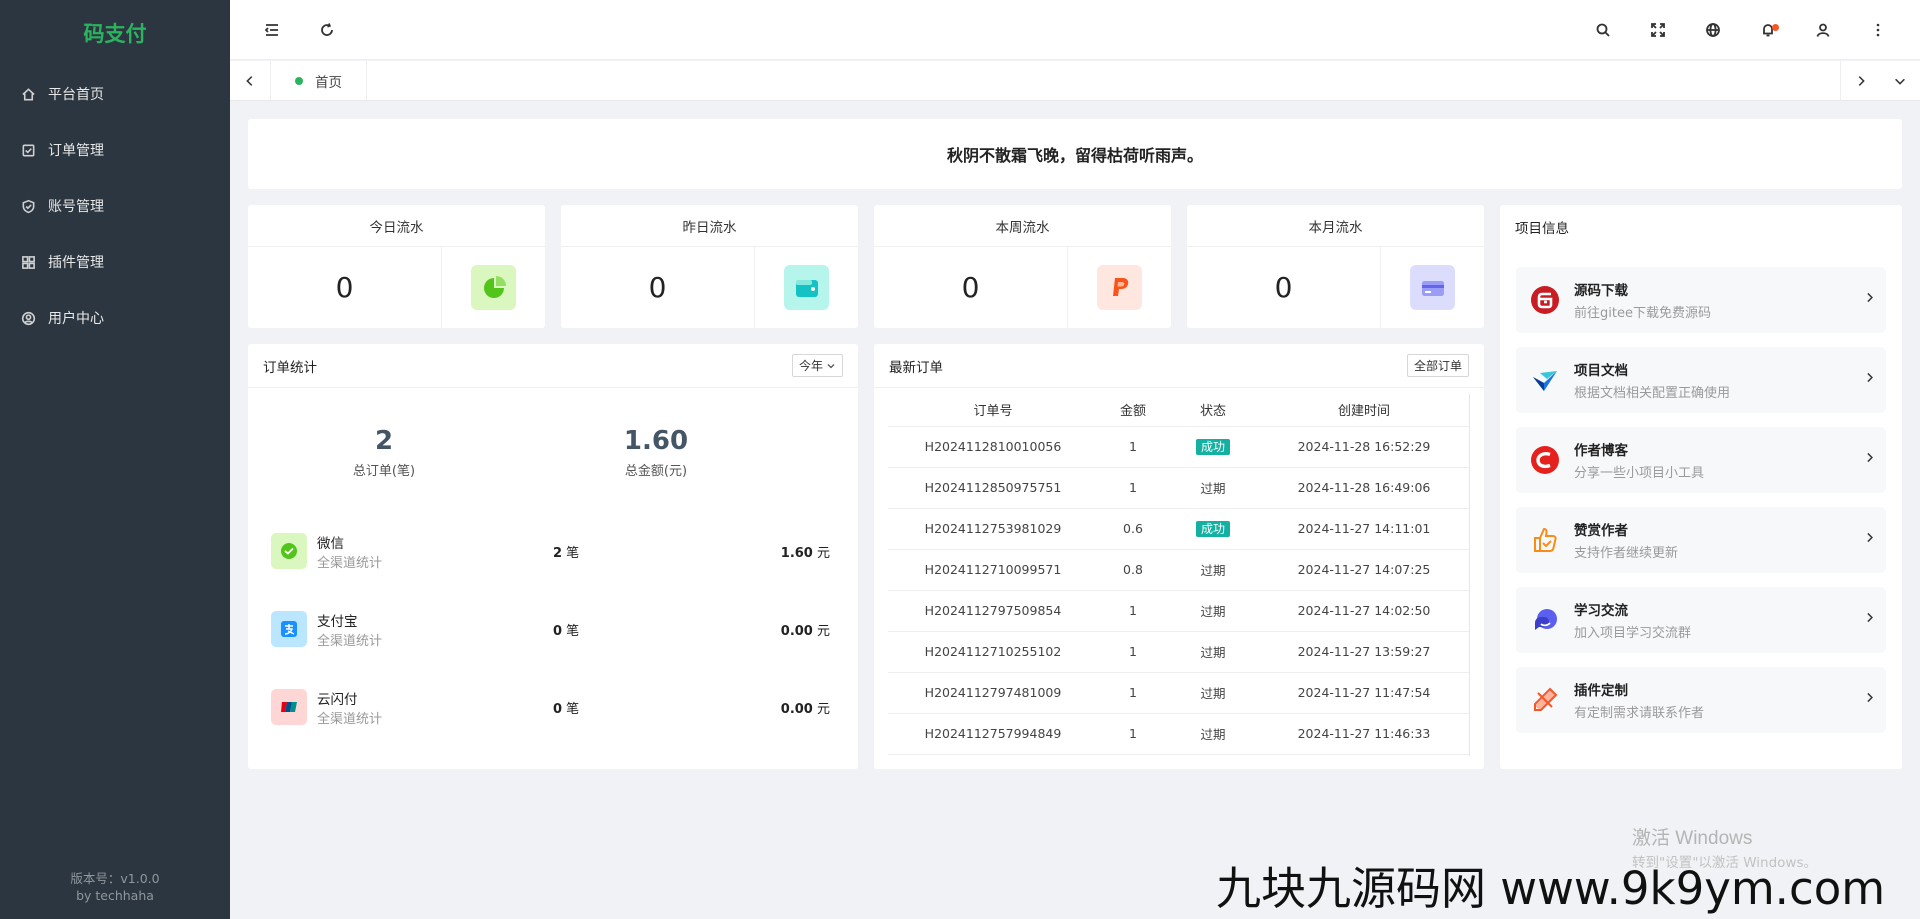 Image resolution: width=1920 pixels, height=919 pixels. Describe the element at coordinates (993, 410) in the screenshot. I see `column-header: 订单号` at that location.